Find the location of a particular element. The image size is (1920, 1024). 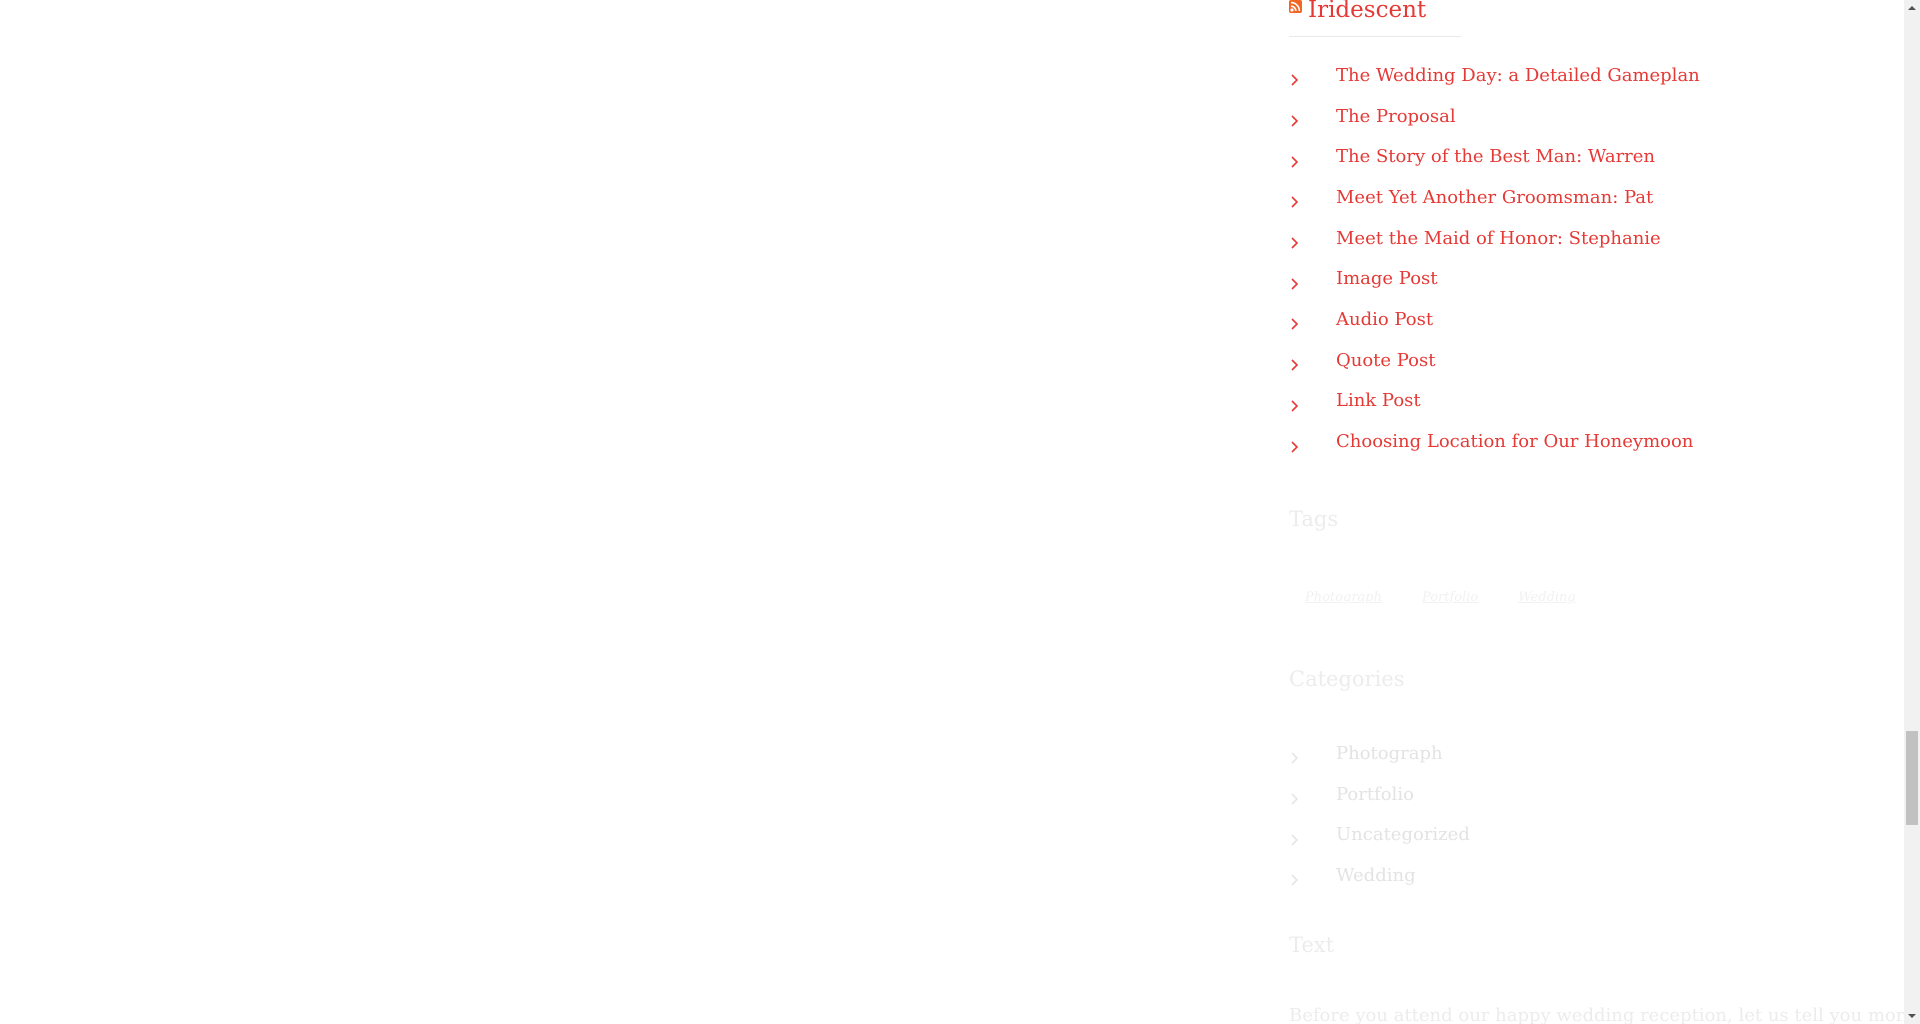

tag-cloud: Photograph Portfolio Wedding is located at coordinates (1444, 597).